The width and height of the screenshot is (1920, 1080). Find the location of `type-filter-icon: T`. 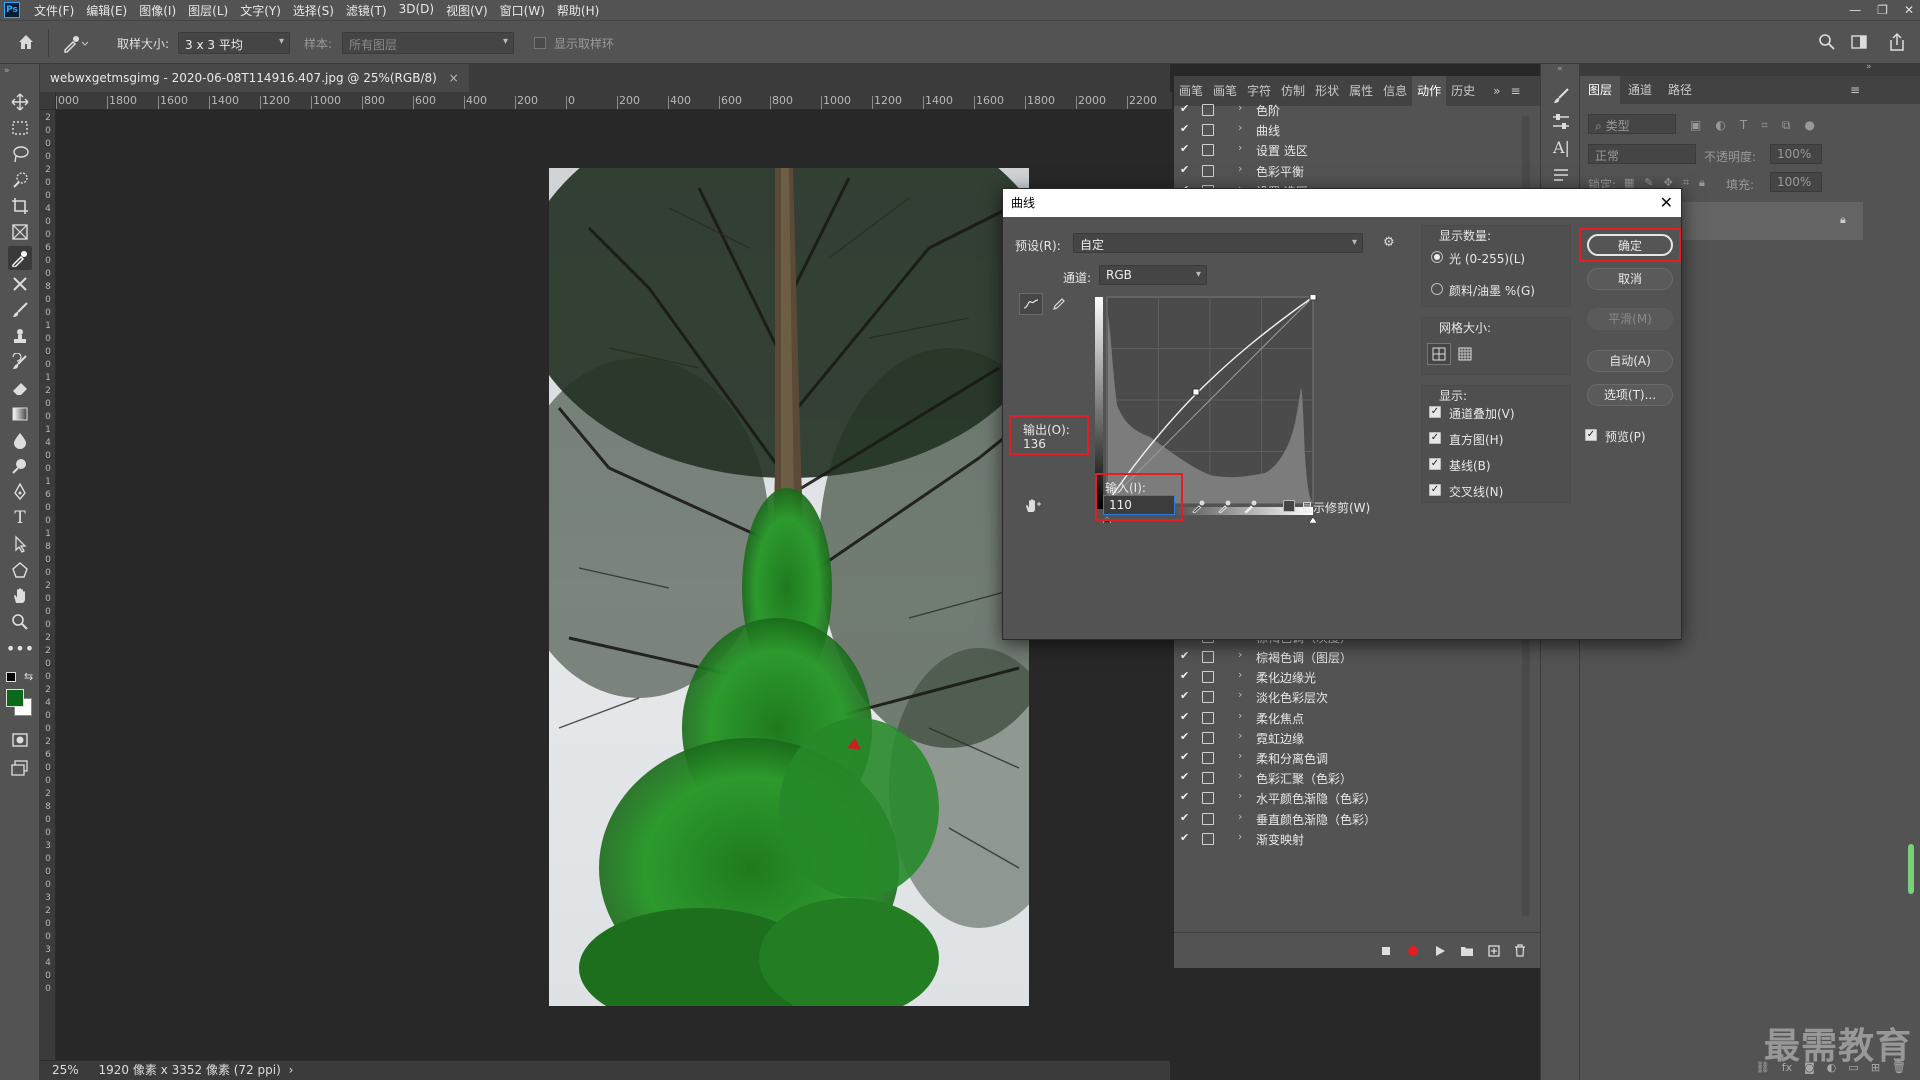

type-filter-icon: T is located at coordinates (1743, 125).